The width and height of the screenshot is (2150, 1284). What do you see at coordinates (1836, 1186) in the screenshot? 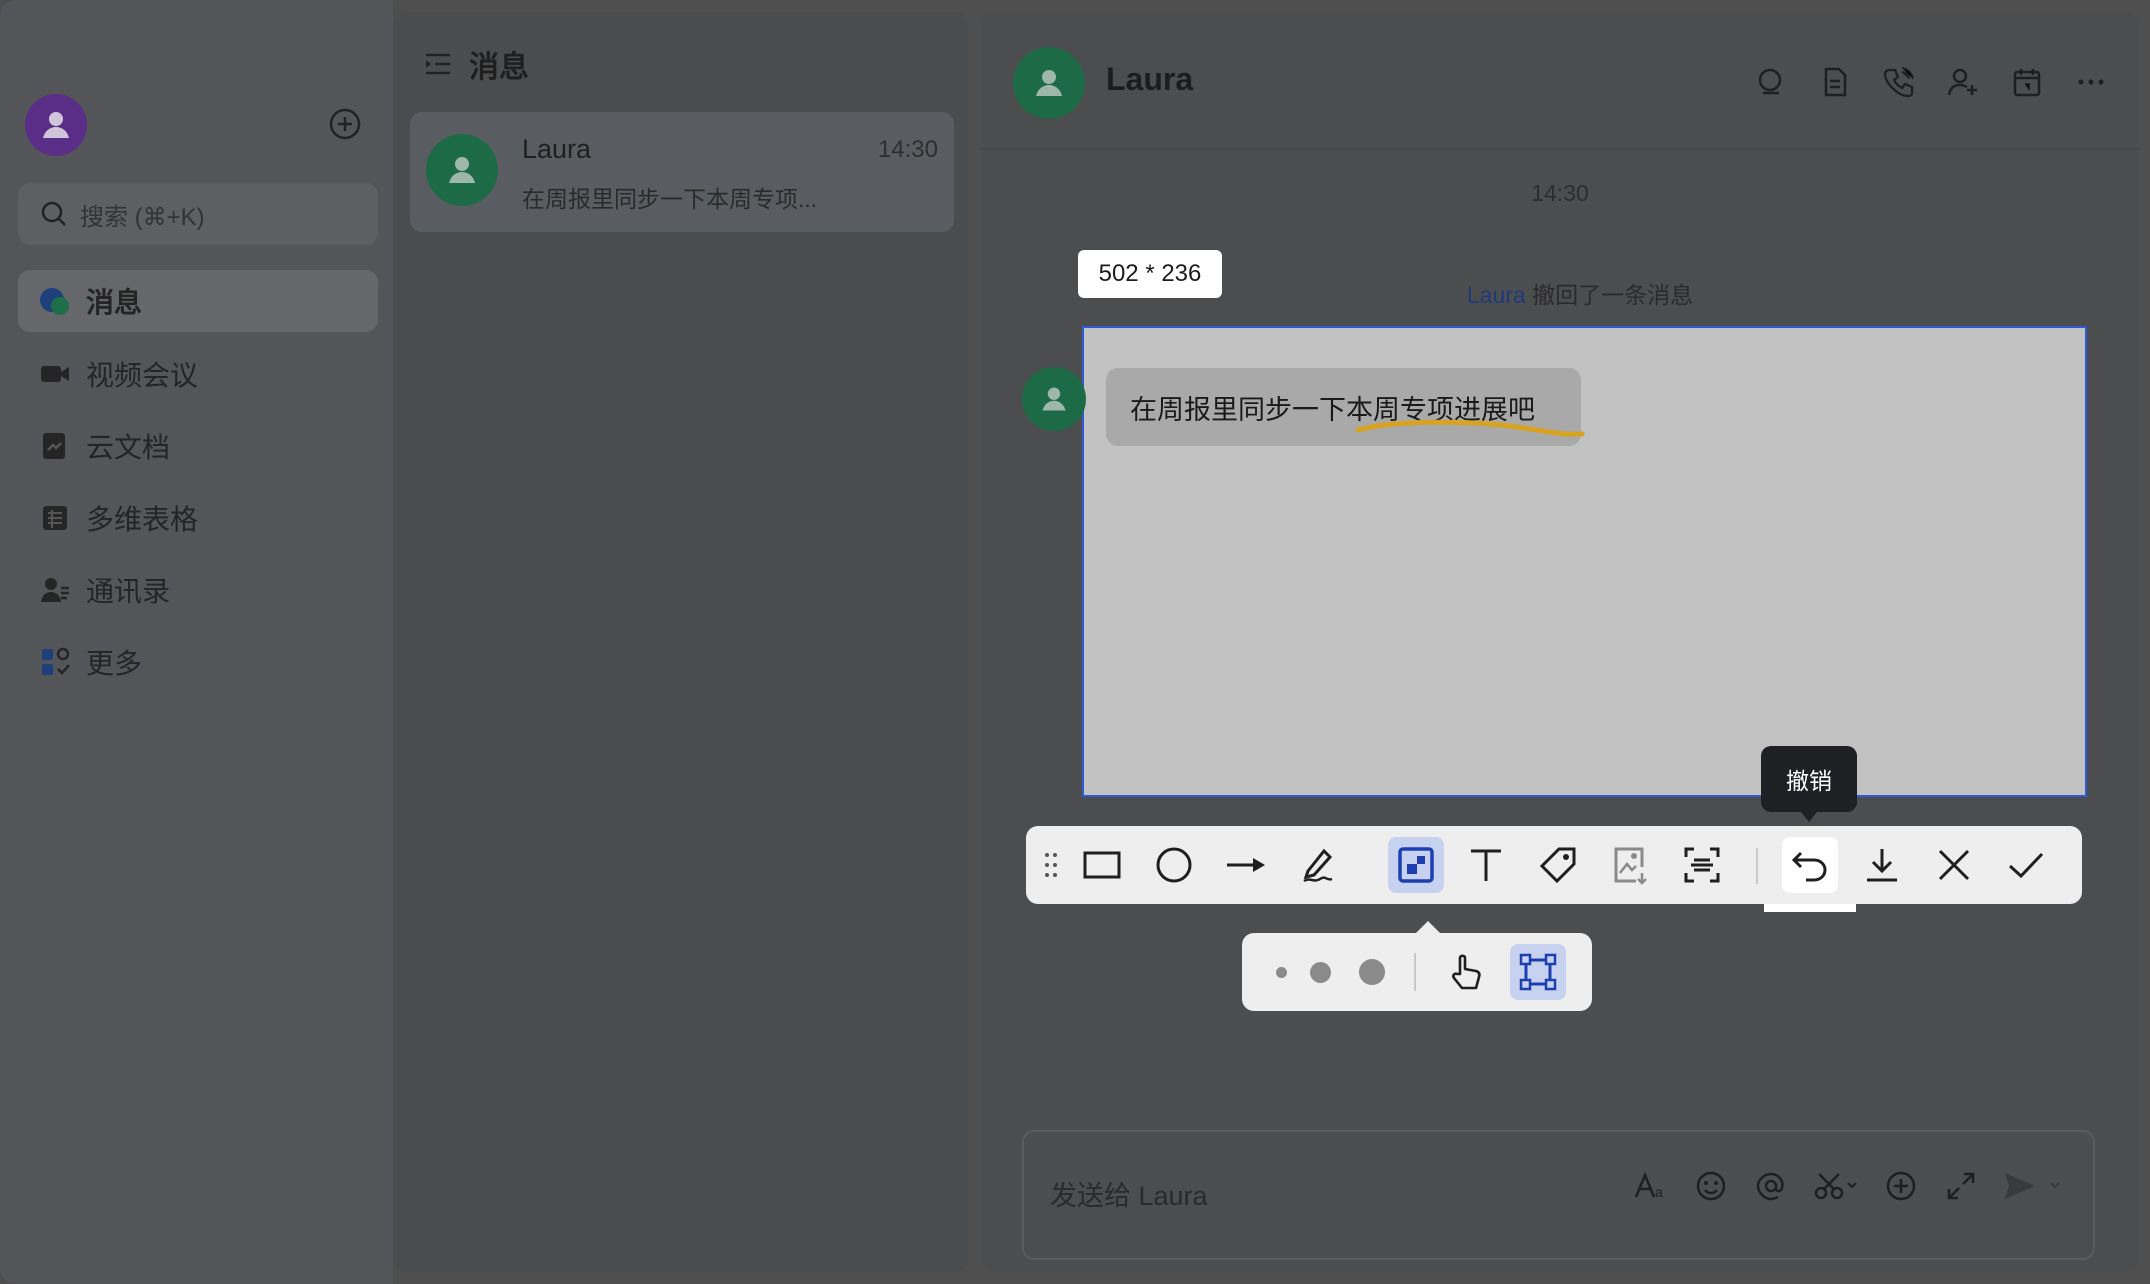
I see `screenshot-scissors-icon` at bounding box center [1836, 1186].